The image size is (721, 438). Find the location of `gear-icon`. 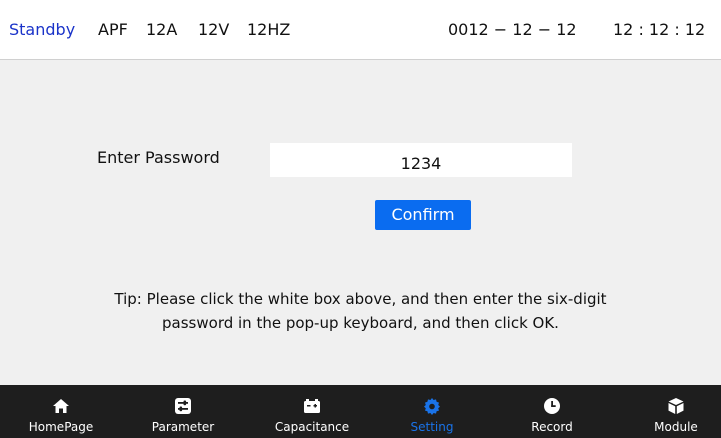

gear-icon is located at coordinates (432, 406).